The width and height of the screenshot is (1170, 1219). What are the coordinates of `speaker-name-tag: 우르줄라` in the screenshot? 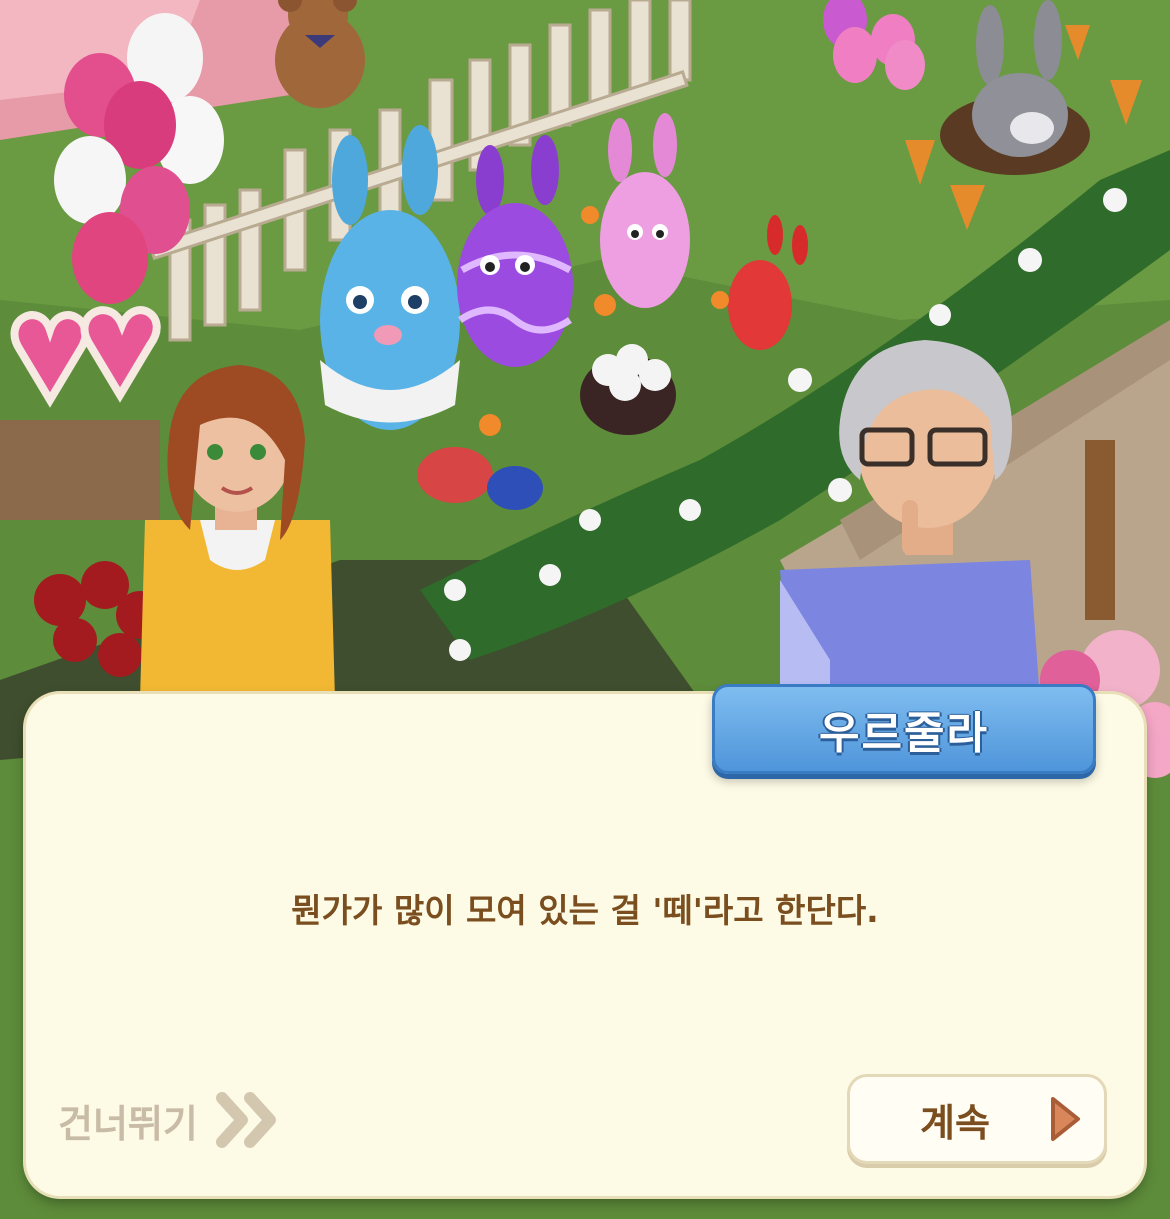 It's located at (904, 729).